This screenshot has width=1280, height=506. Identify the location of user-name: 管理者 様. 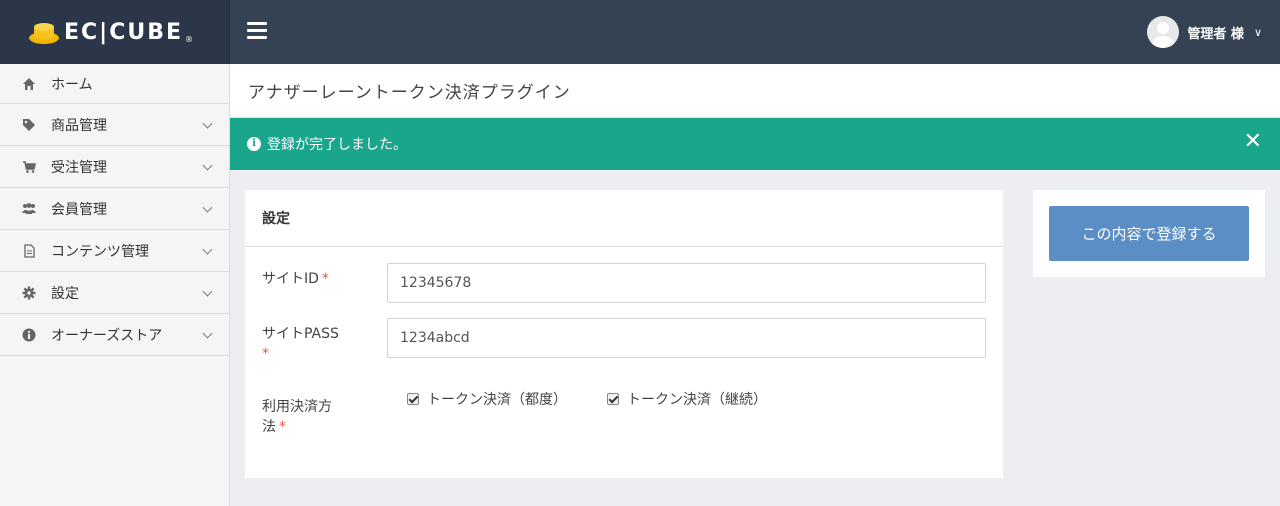
(1215, 34).